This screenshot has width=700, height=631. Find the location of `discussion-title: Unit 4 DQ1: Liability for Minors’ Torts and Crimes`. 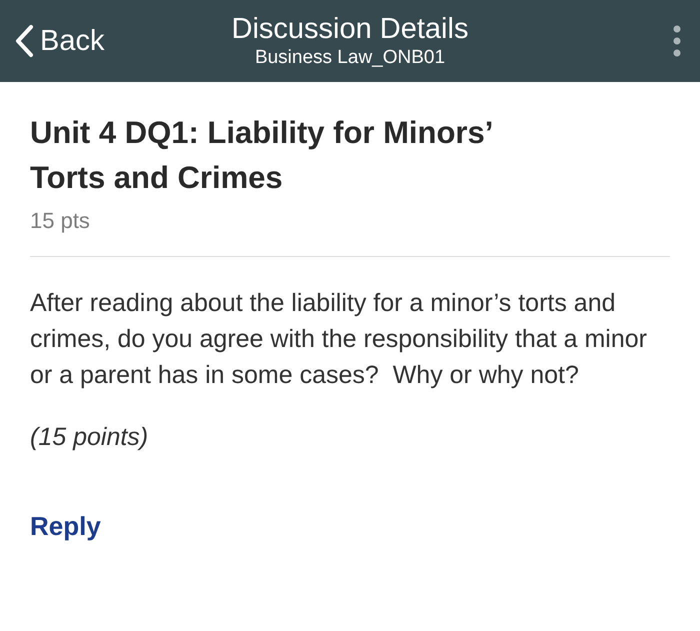

discussion-title: Unit 4 DQ1: Liability for Minors’ Torts and Crimes is located at coordinates (261, 155).